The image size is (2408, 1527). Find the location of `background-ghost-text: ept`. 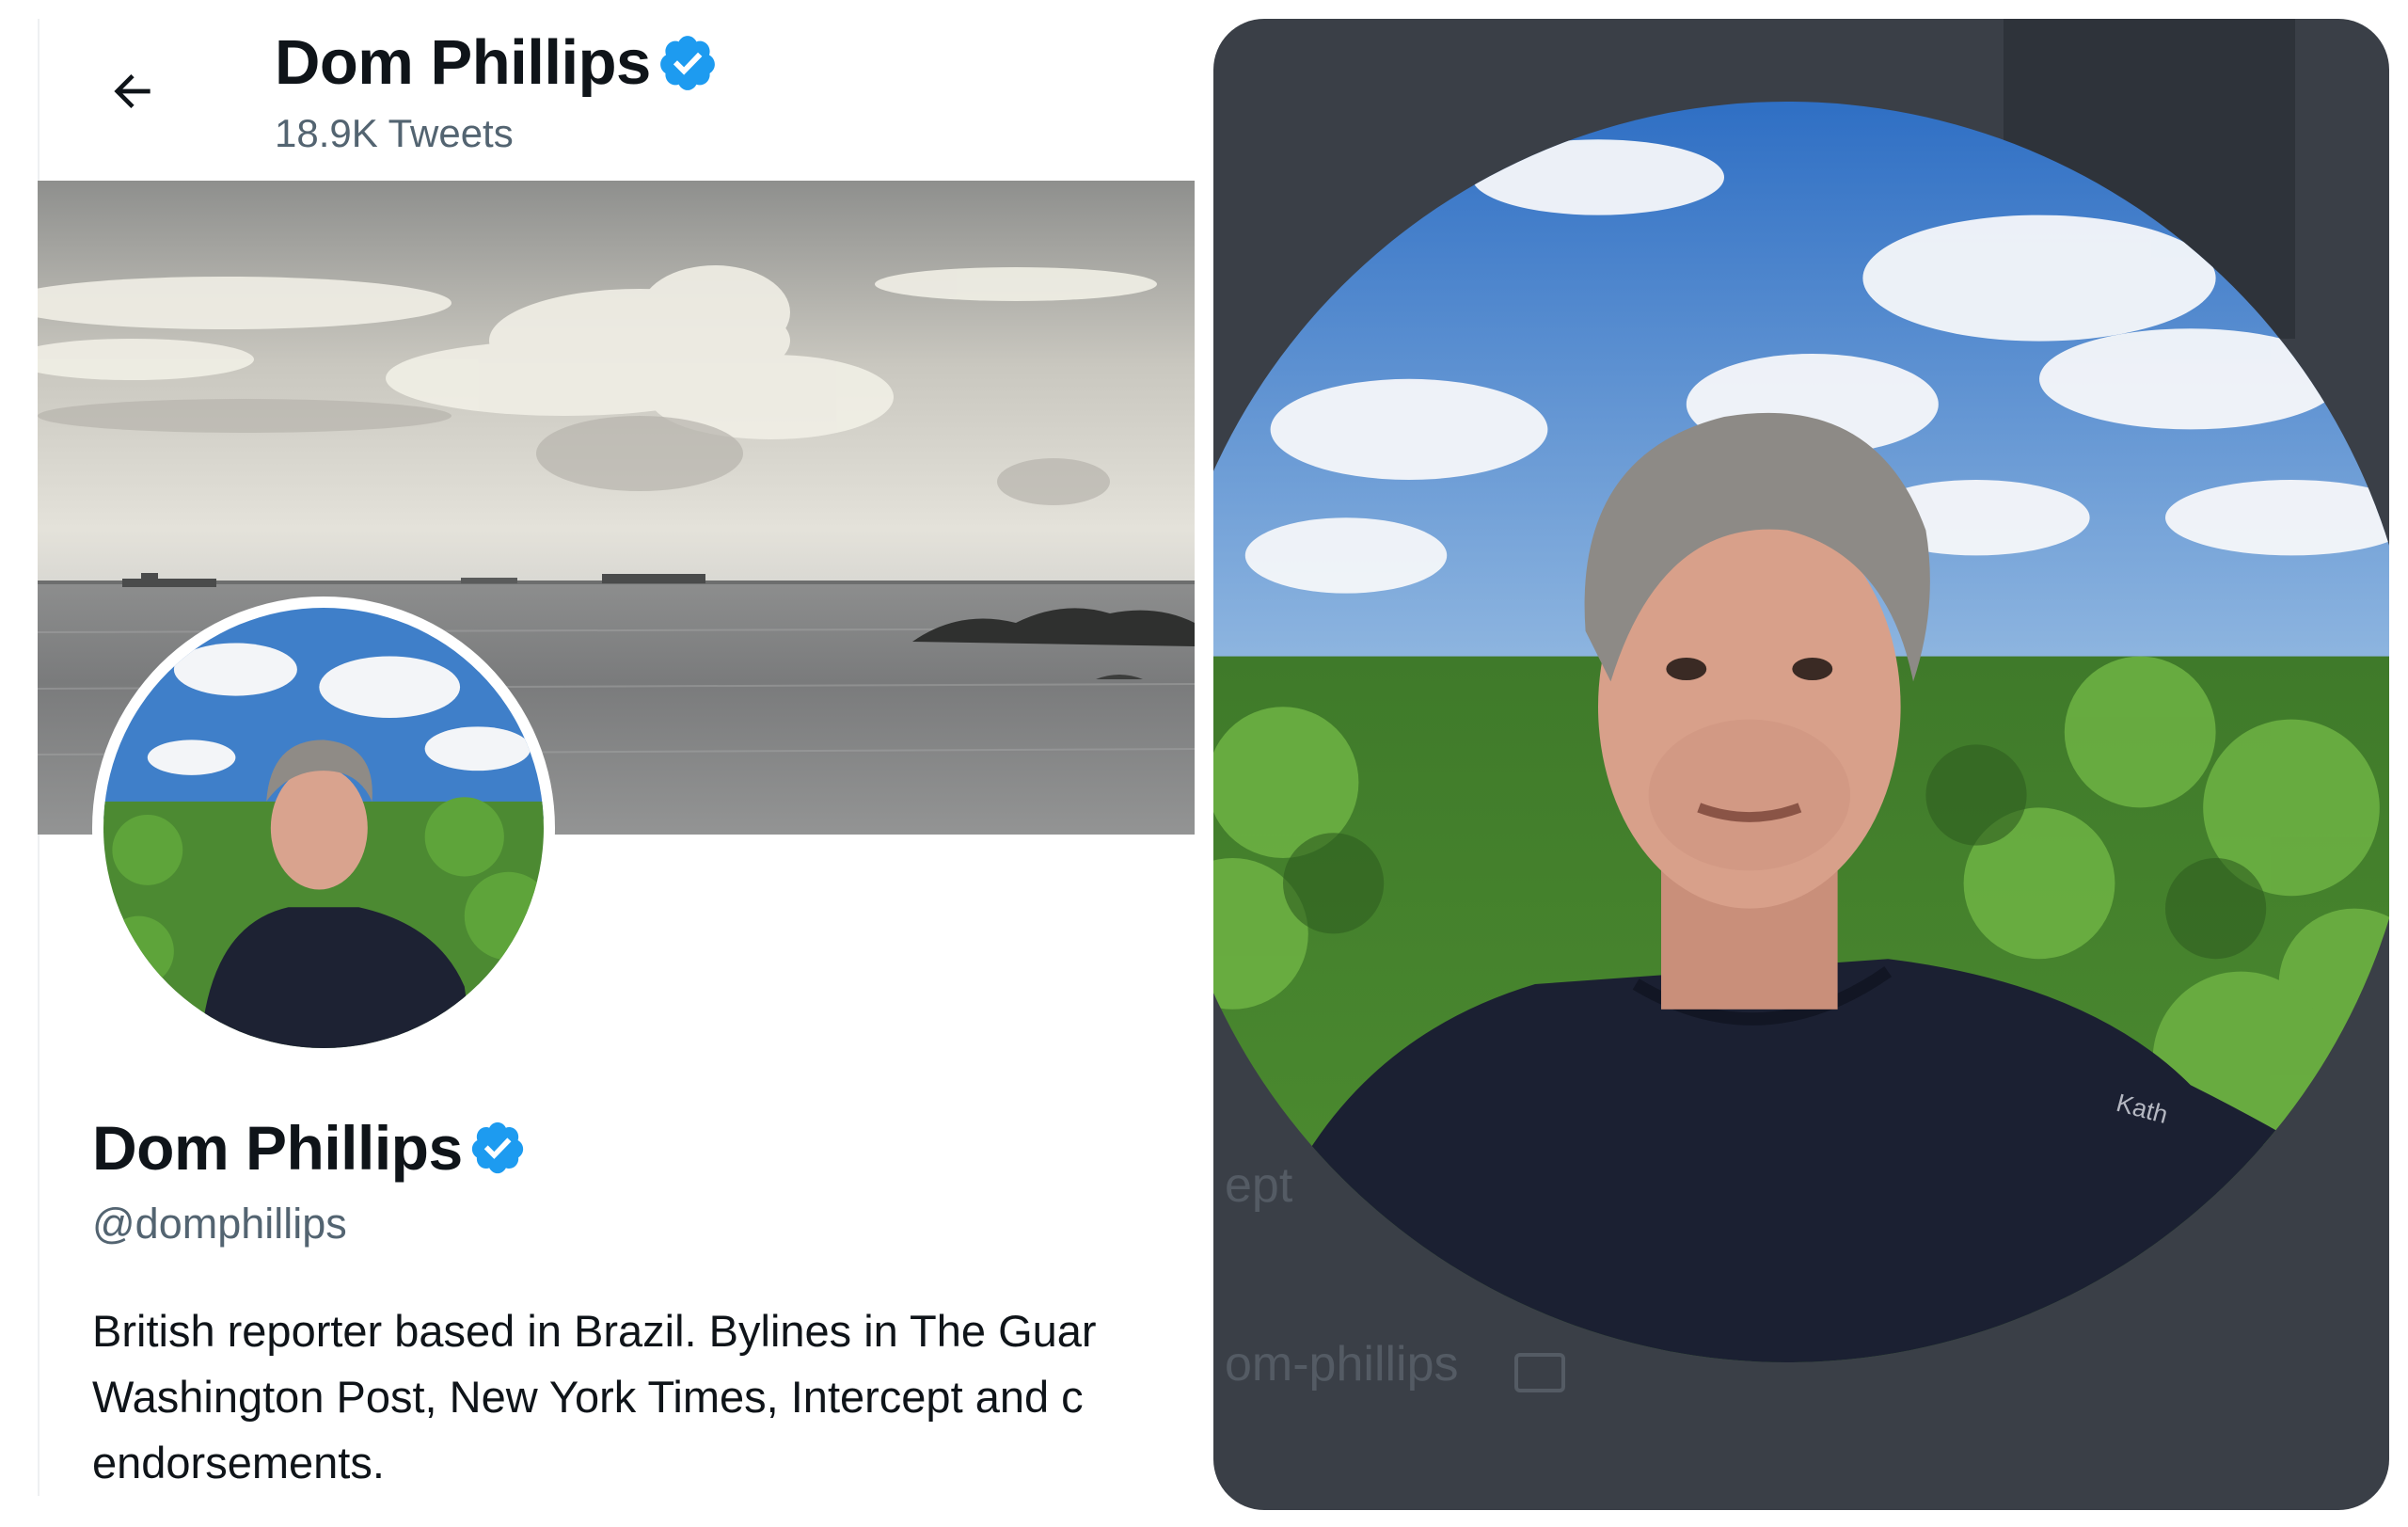

background-ghost-text: ept is located at coordinates (1259, 1185).